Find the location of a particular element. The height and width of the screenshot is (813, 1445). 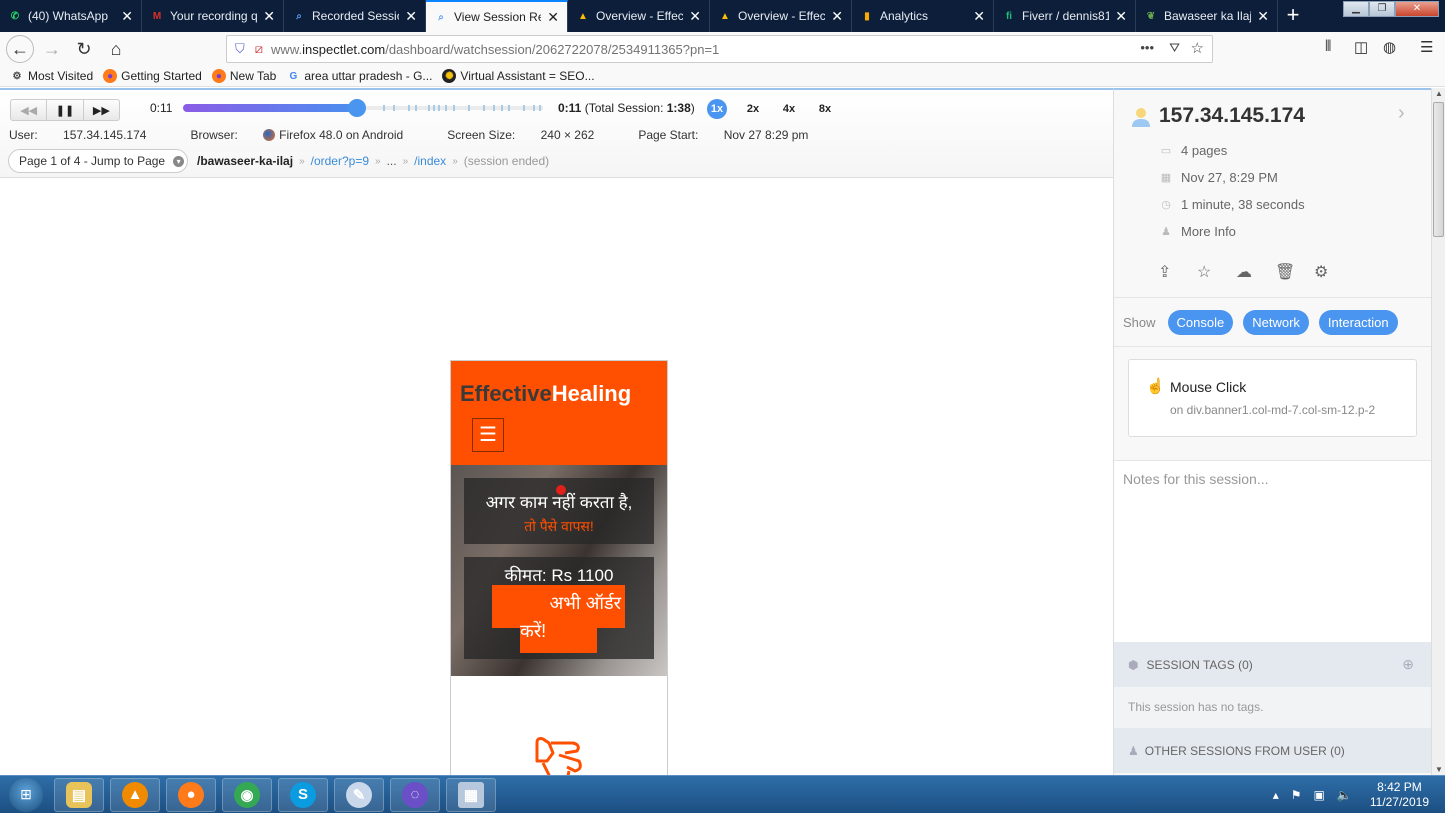

tab-4: ▲ Overview - Effecti ✕ is located at coordinates (639, 16).